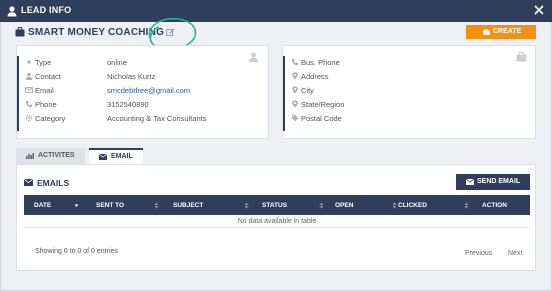  What do you see at coordinates (46, 10) in the screenshot?
I see `window-title: LEAD INFO` at bounding box center [46, 10].